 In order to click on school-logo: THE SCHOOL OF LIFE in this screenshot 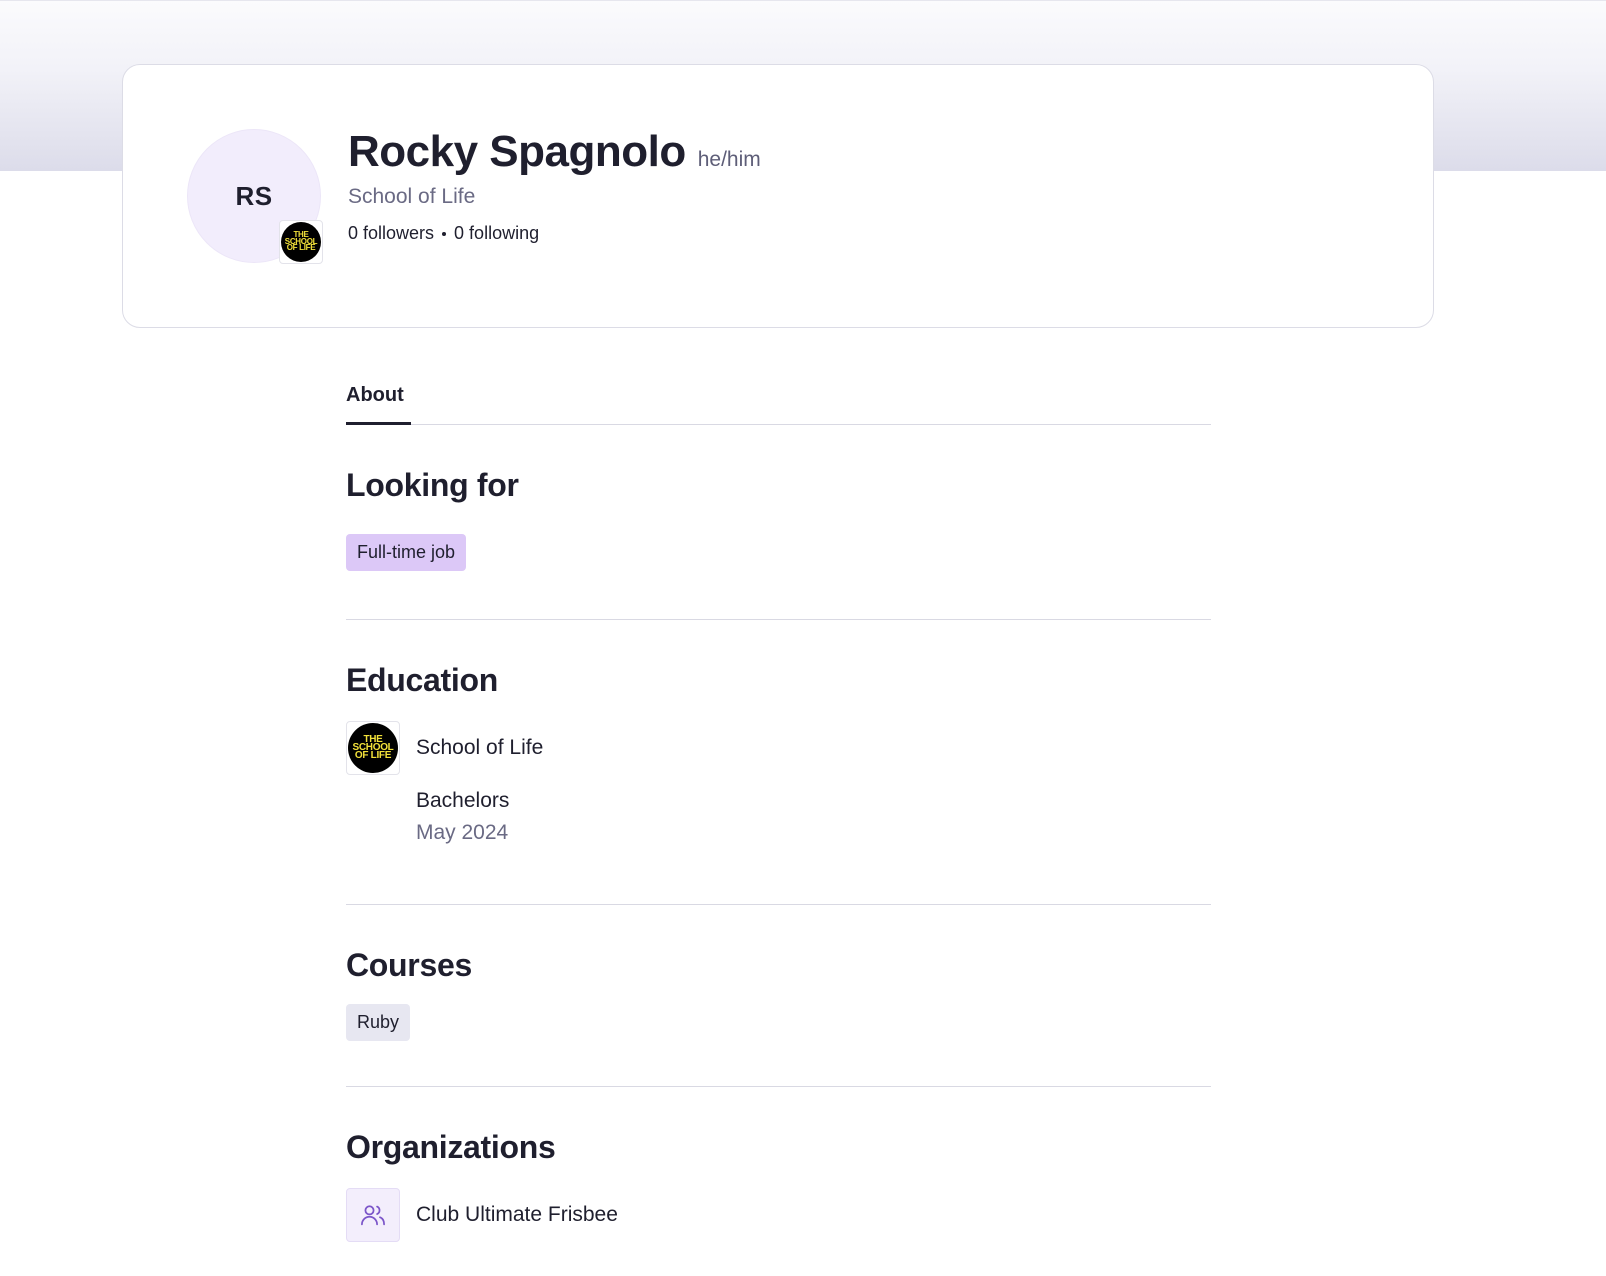, I will do `click(373, 748)`.